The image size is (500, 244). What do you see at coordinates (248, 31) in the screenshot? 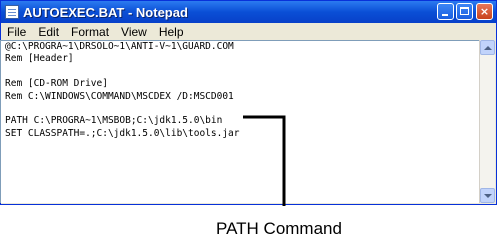
I see `menu-bar: File Edit Format View Help` at bounding box center [248, 31].